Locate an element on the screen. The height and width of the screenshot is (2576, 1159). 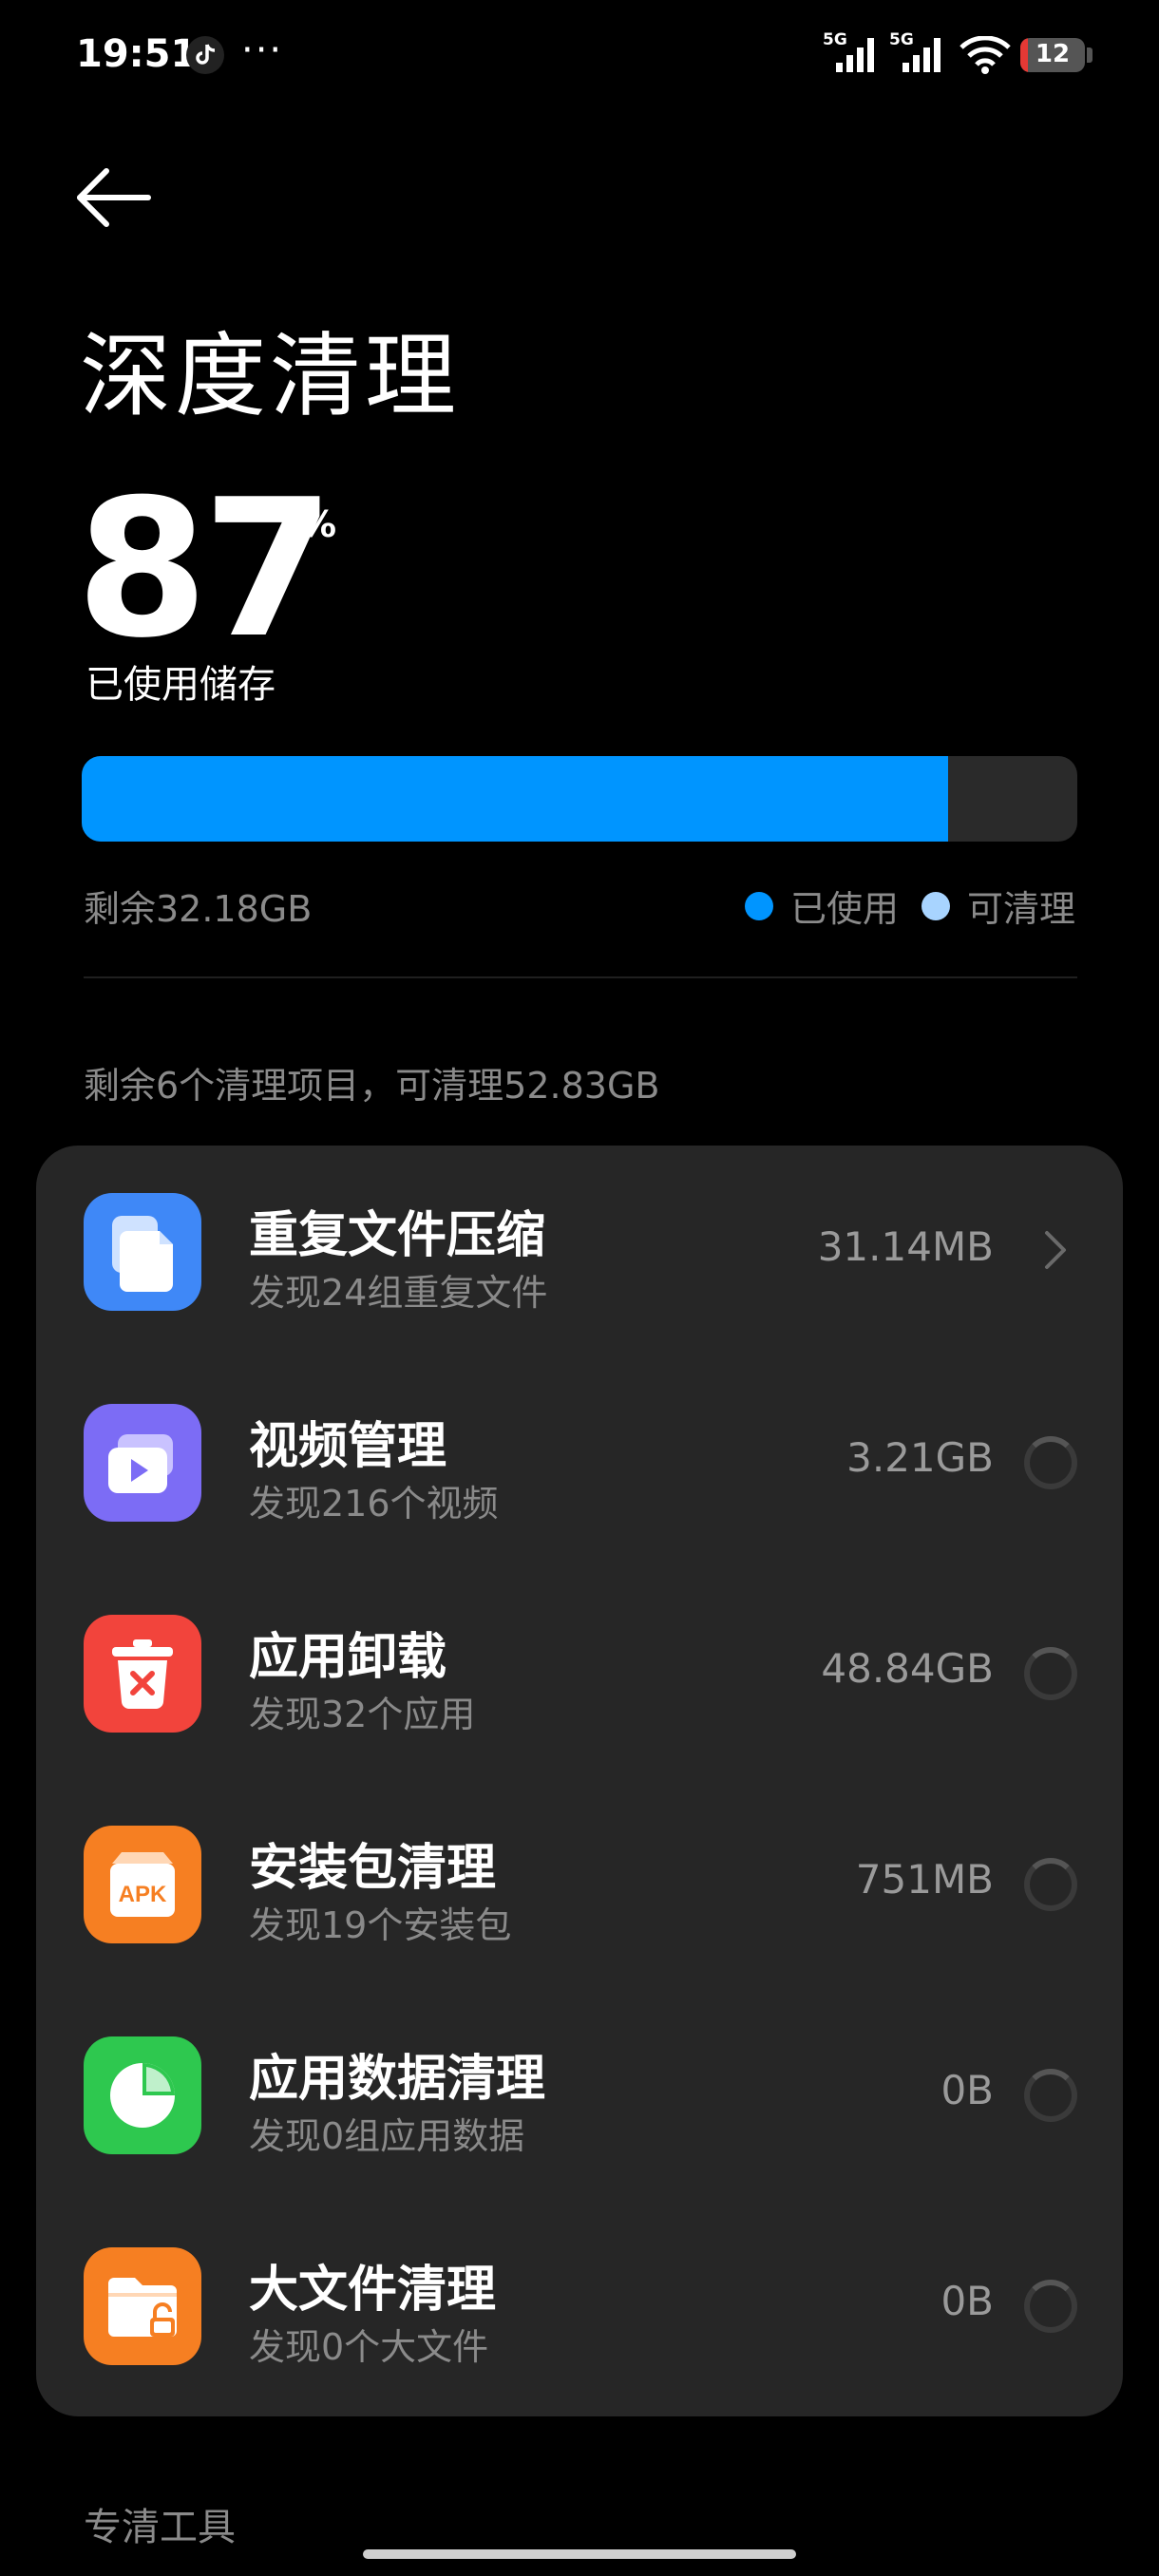
storage-bar is located at coordinates (579, 799).